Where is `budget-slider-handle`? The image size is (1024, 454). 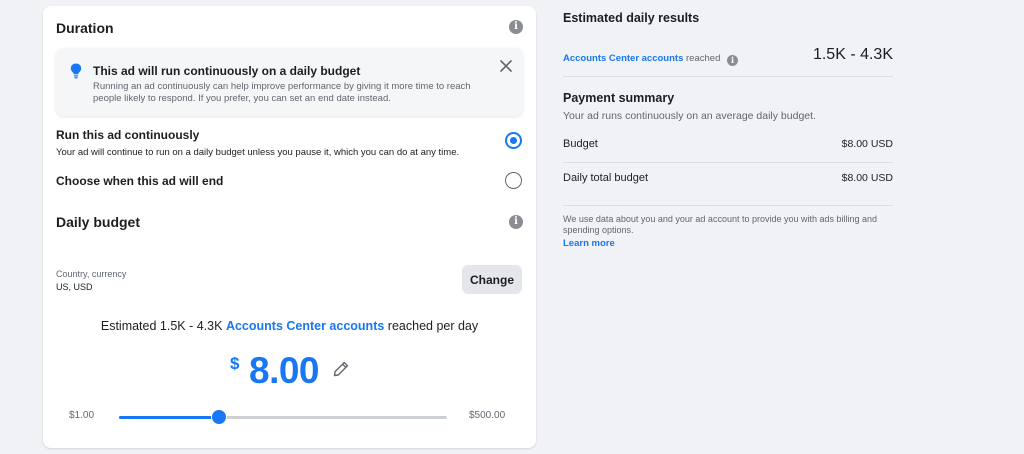 budget-slider-handle is located at coordinates (219, 417).